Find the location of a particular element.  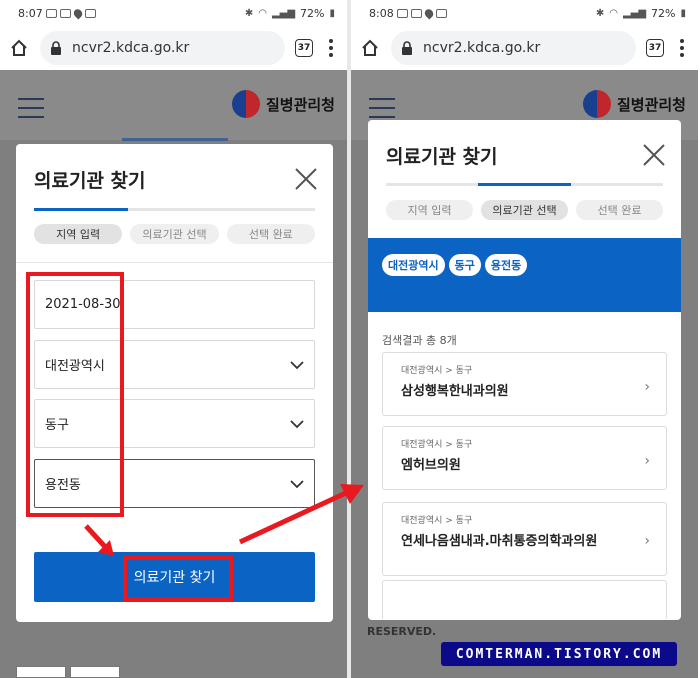

result-item: 대전광역시 > 동구 엠허브의원 › is located at coordinates (524, 458).